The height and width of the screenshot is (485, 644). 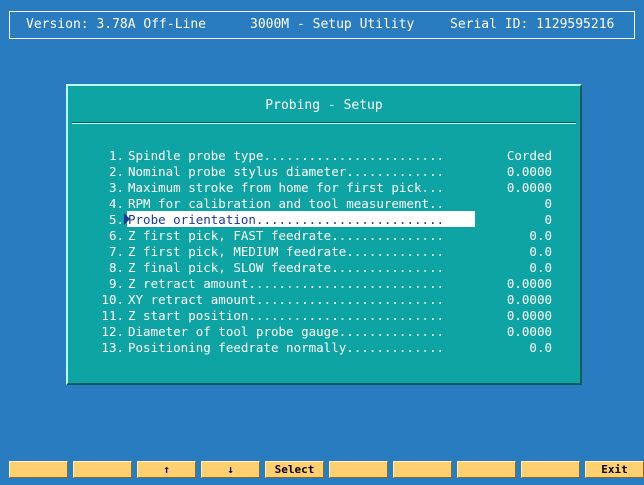 I want to click on function-key-bar: ↑ ↓ Select Exit, so click(x=322, y=469).